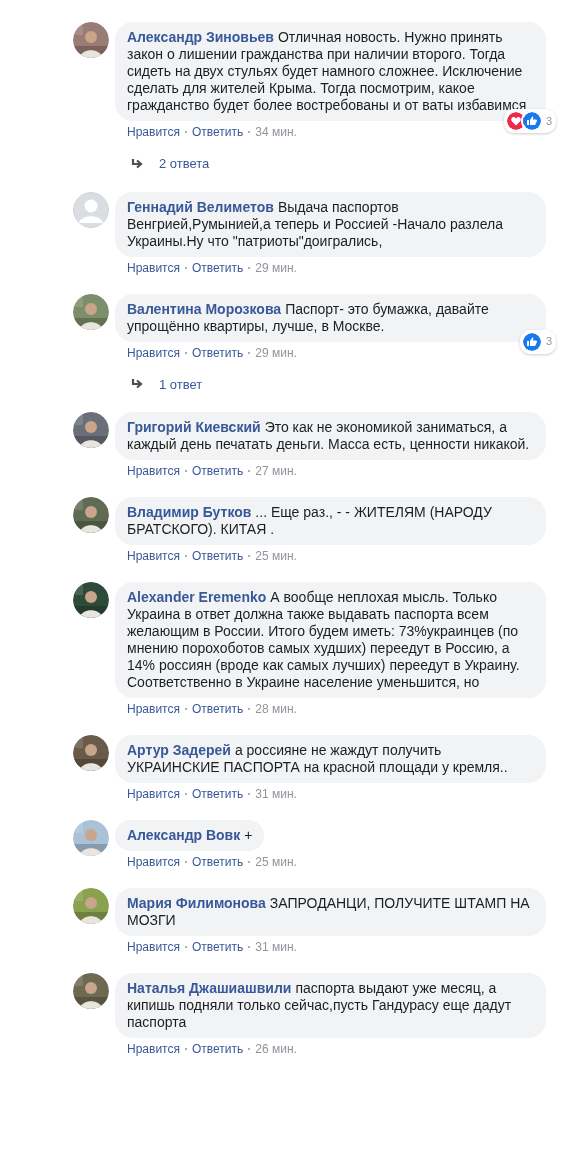  Describe the element at coordinates (179, 750) in the screenshot. I see `comment-author: Артур Задерей` at that location.